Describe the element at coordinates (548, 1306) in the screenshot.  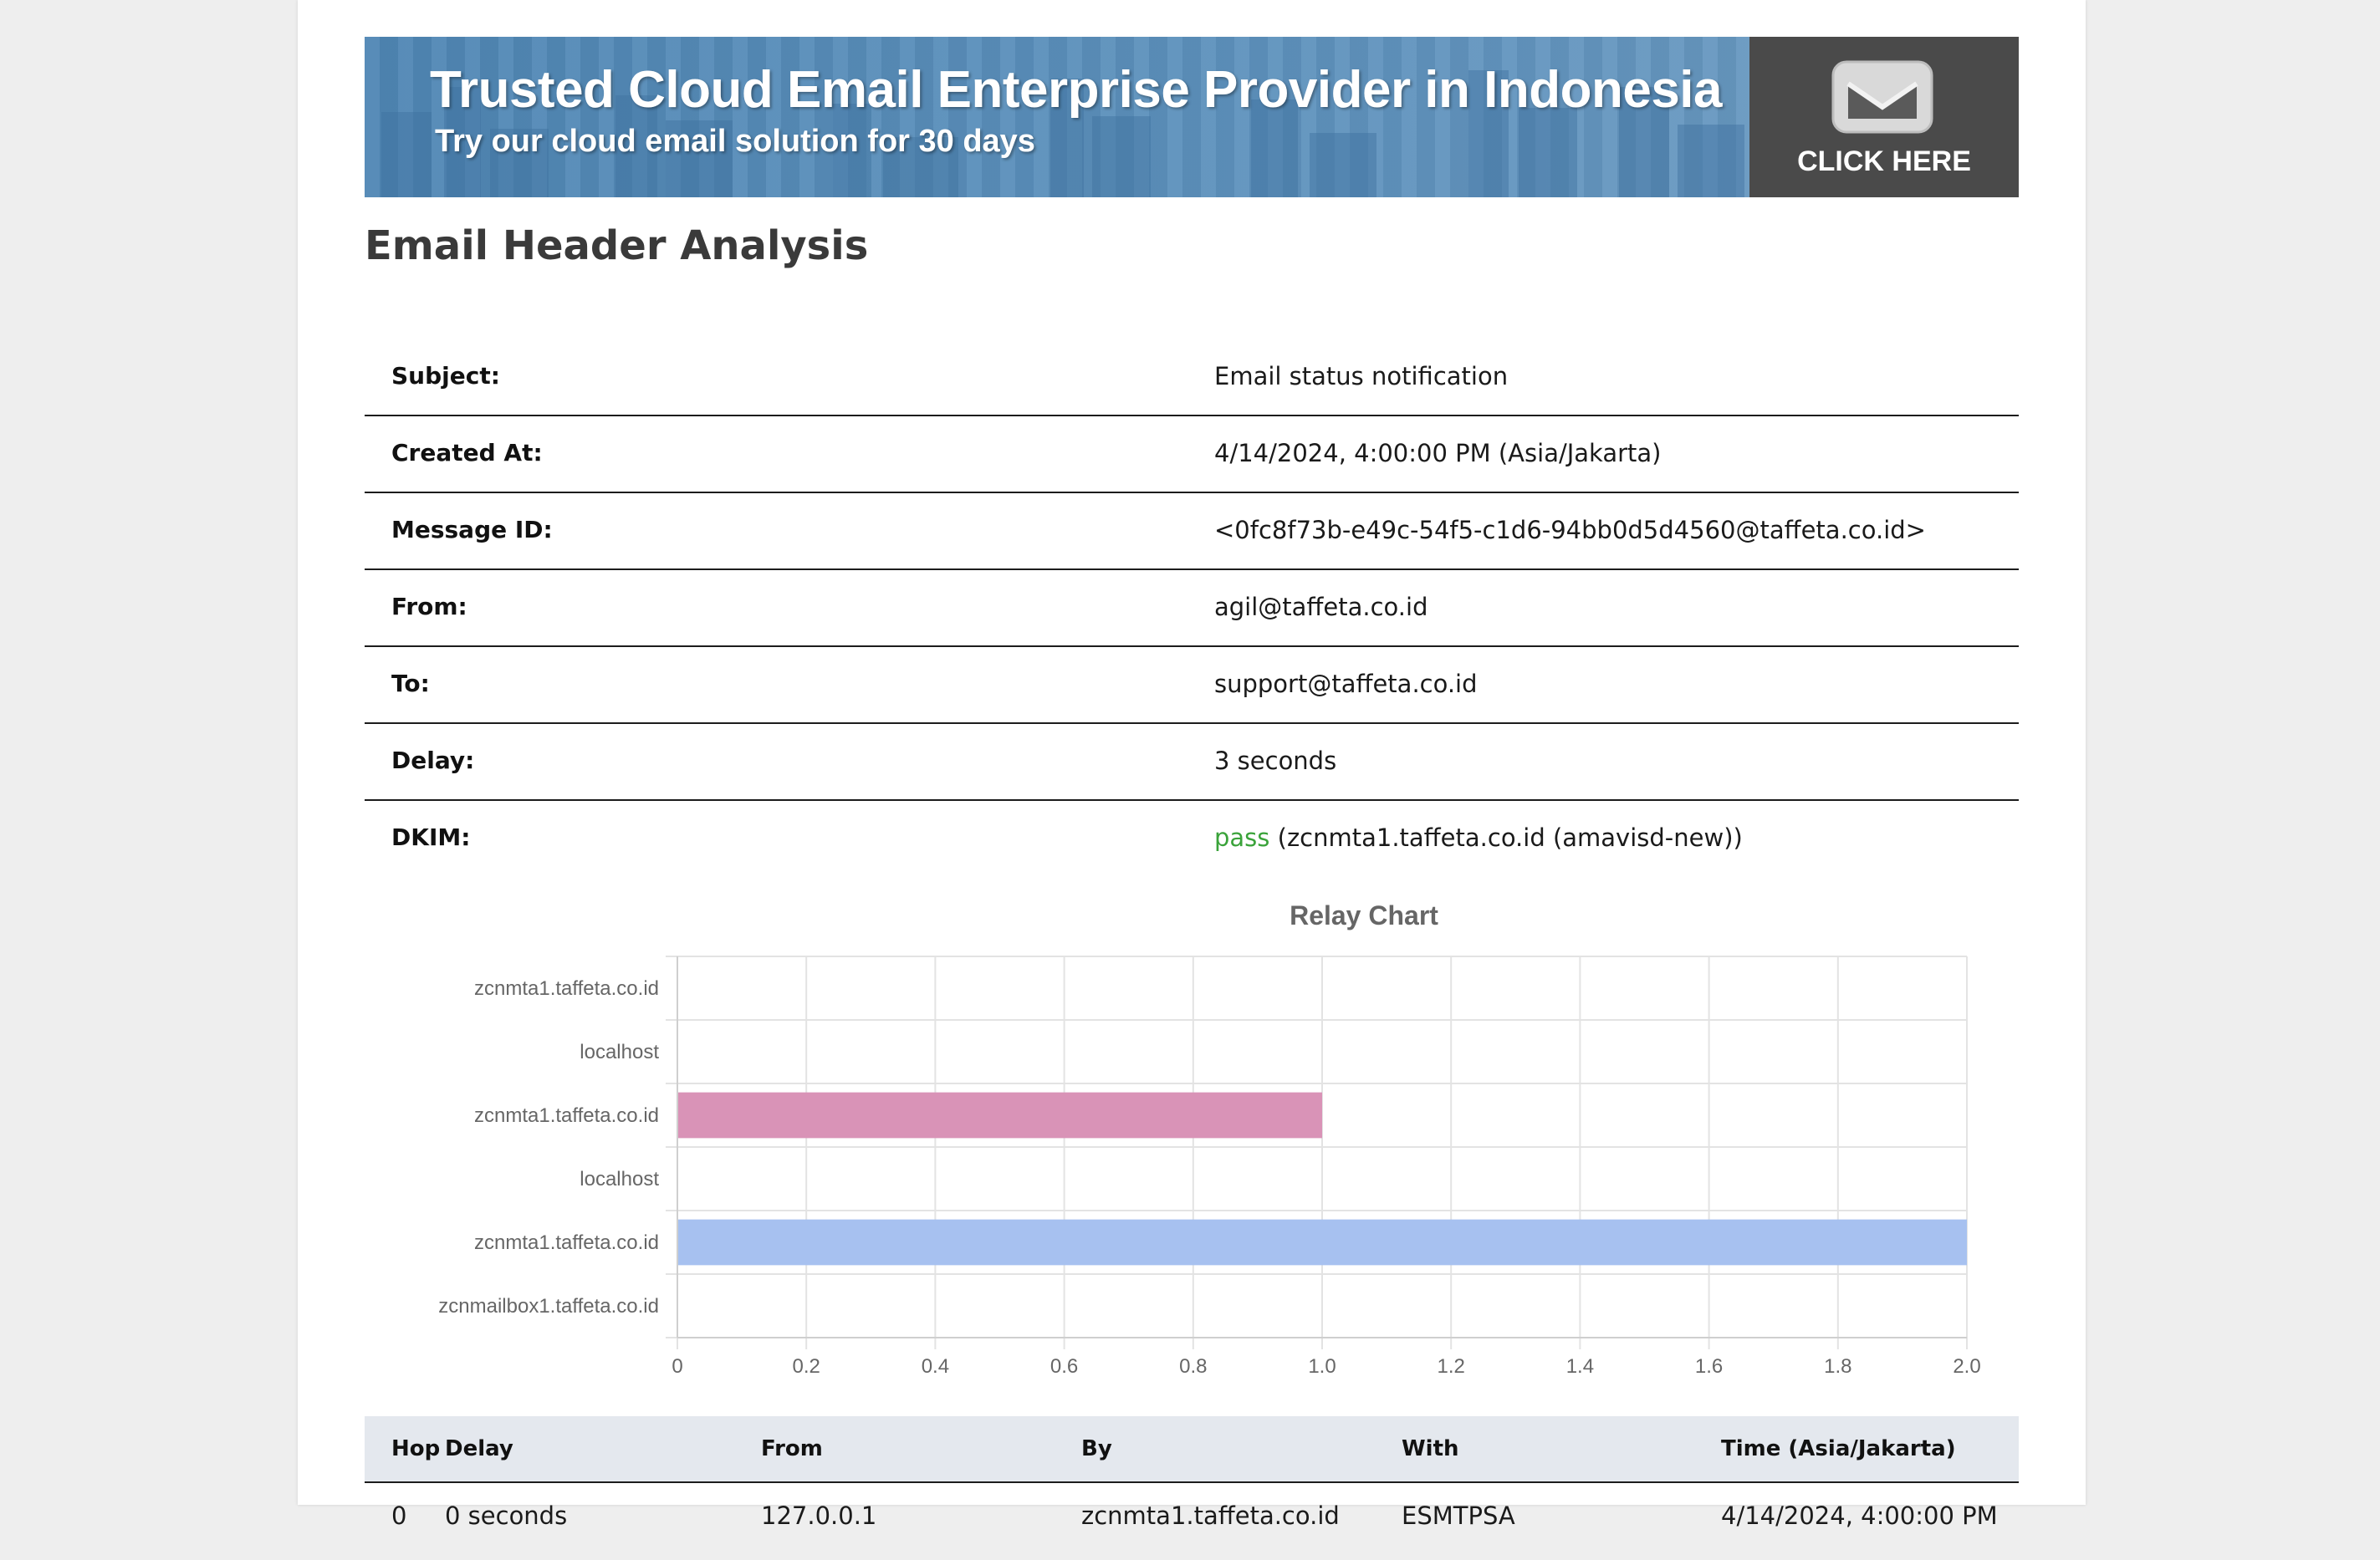
I see `y-tick-label: zcnmailbox1.taffeta.co.id` at that location.